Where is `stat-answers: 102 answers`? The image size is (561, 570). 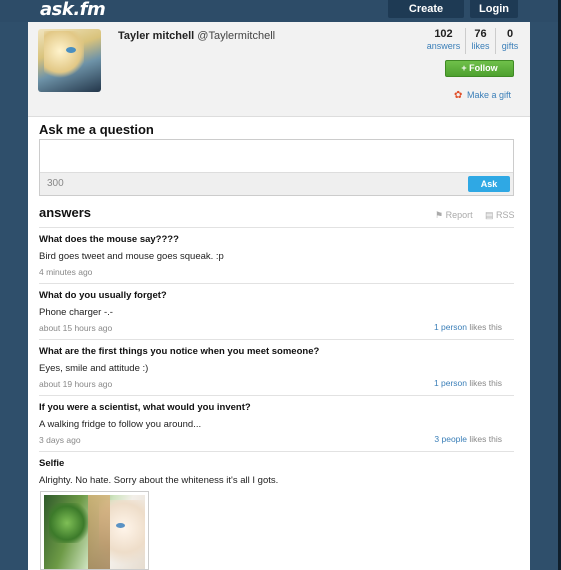
stat-answers: 102 answers is located at coordinates (444, 41).